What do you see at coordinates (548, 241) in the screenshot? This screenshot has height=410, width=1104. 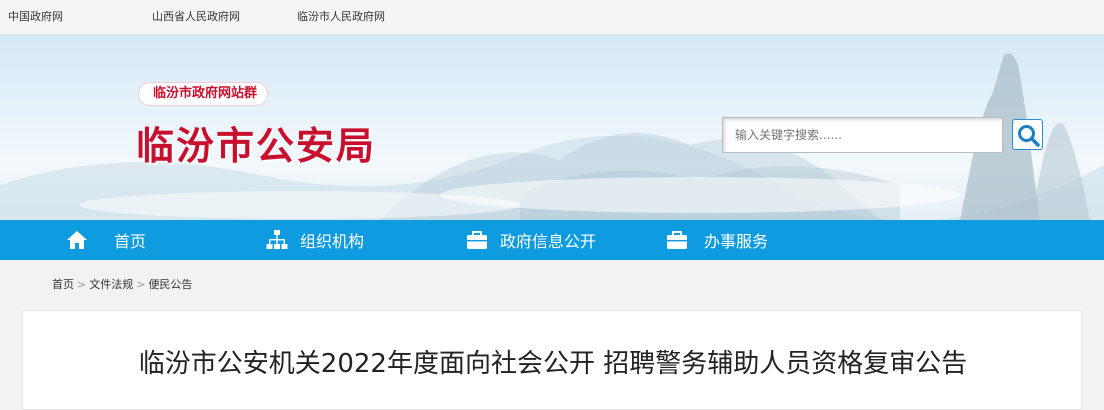 I see `nav-item-label: 政府信息公开` at bounding box center [548, 241].